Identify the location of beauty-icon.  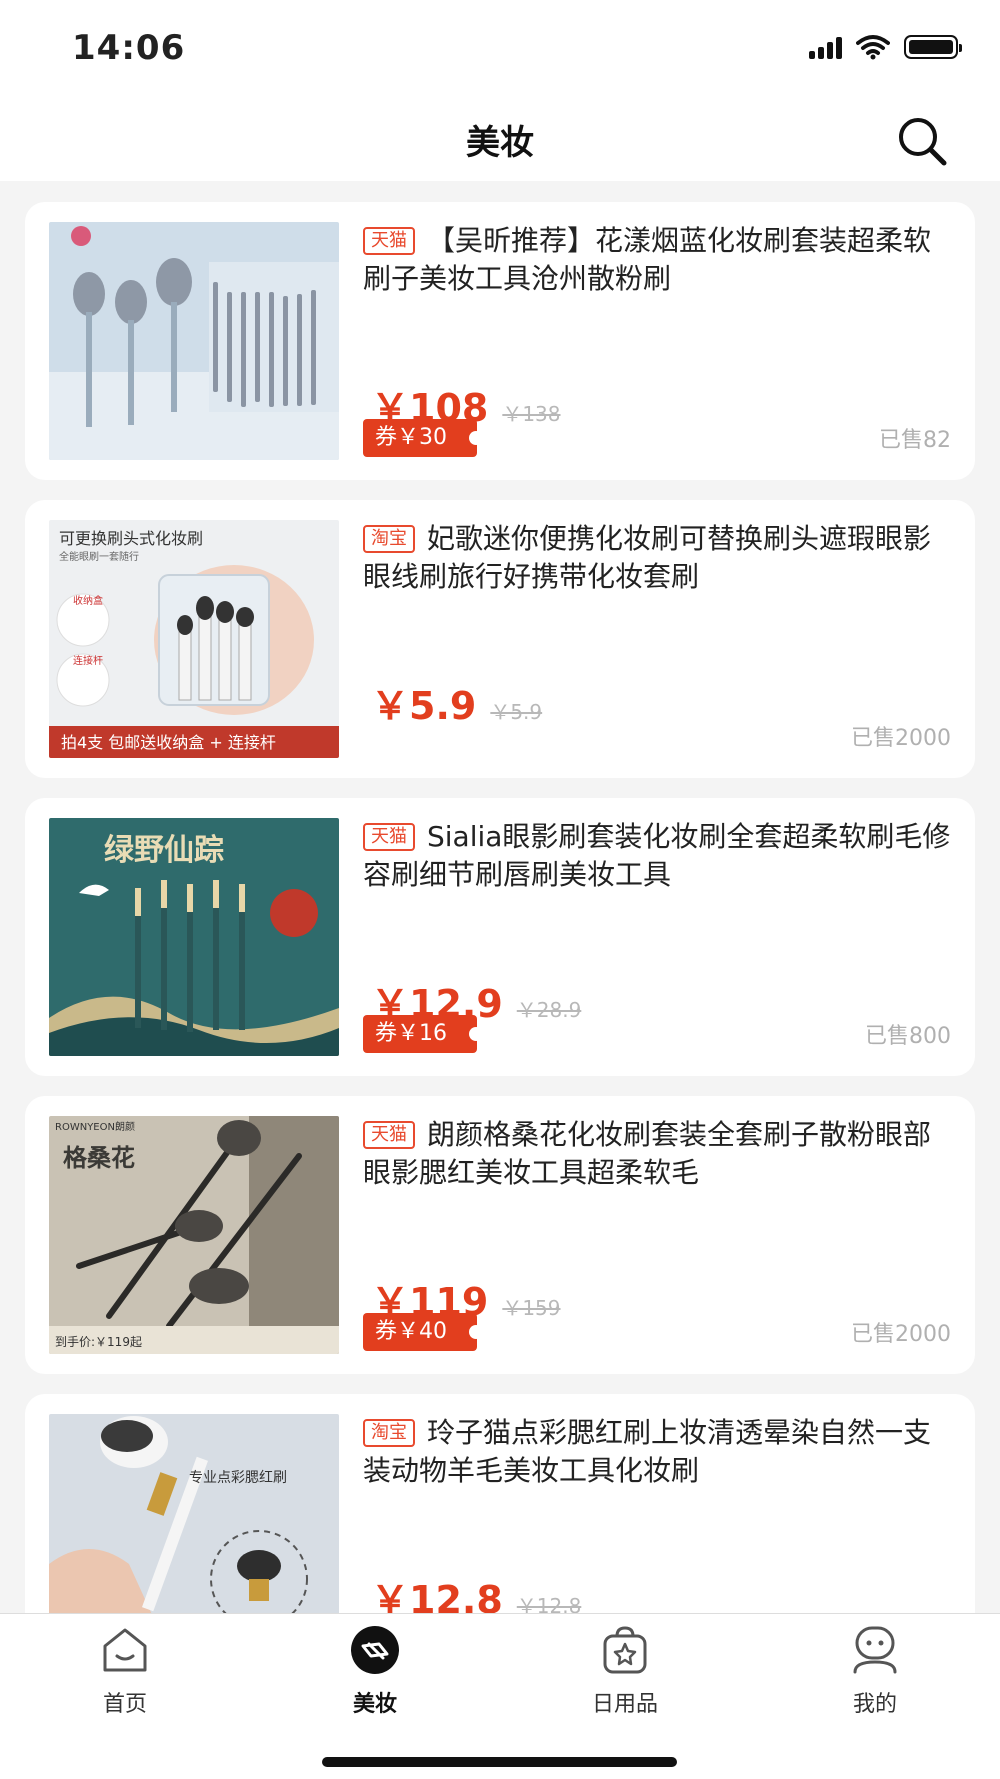
(375, 1650).